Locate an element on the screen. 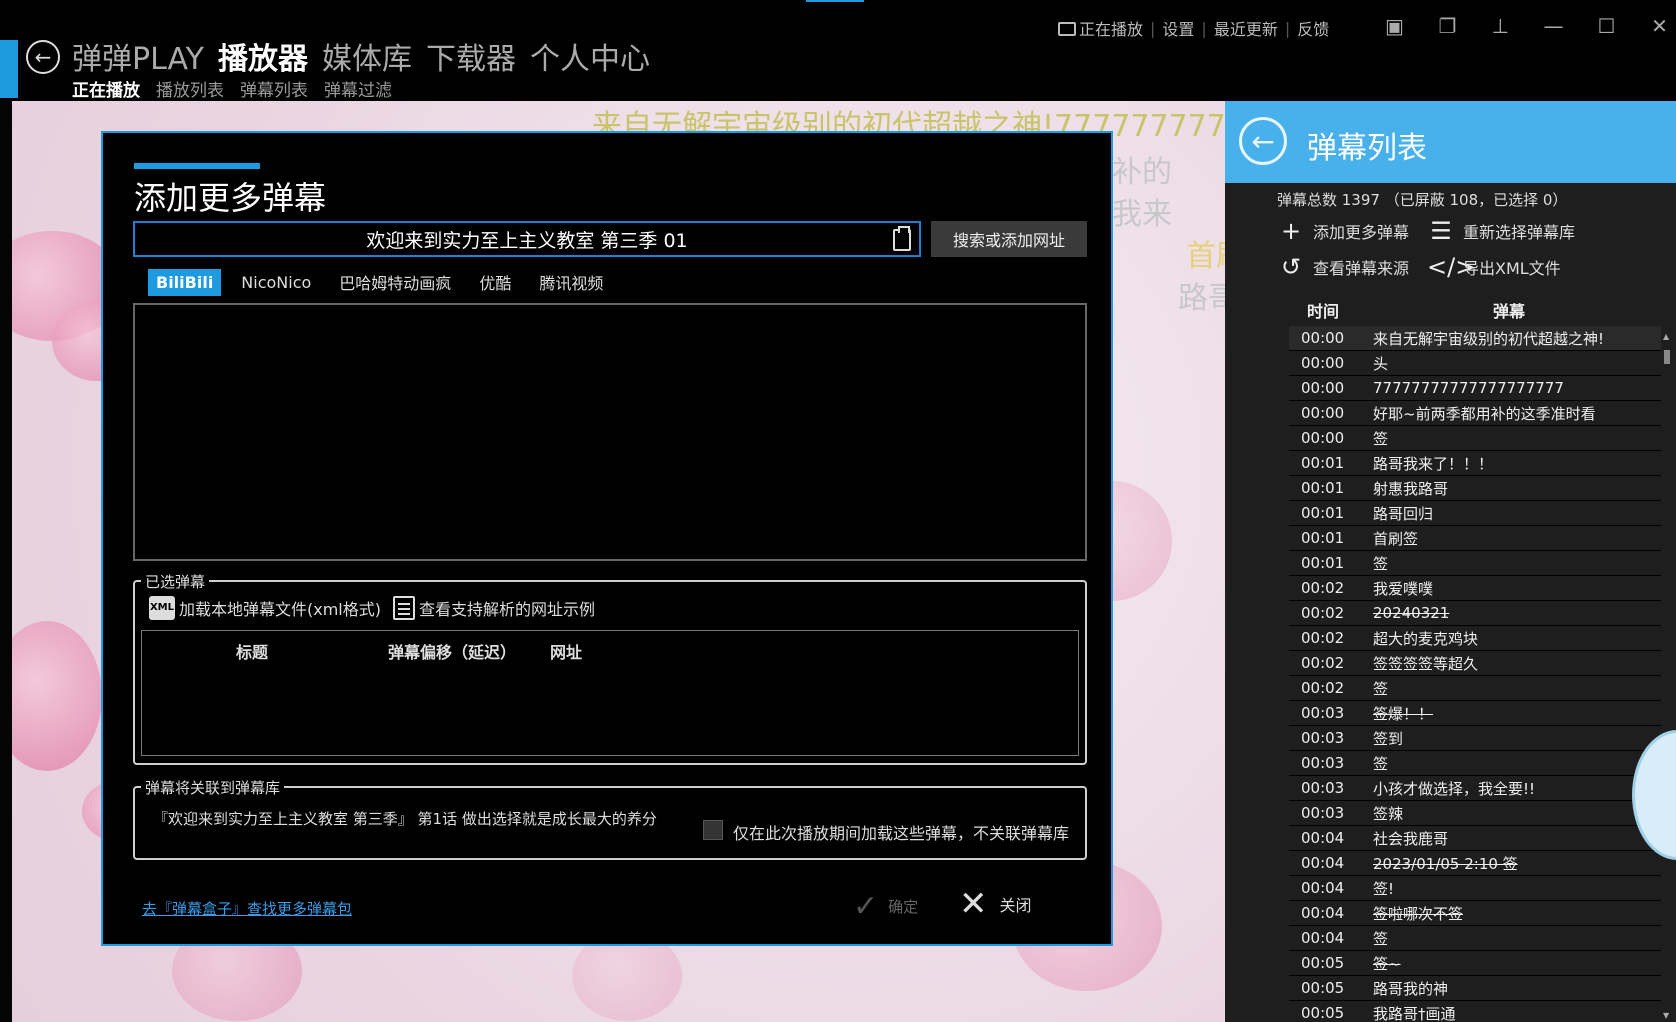  danmaku-text: 签! is located at coordinates (1384, 888).